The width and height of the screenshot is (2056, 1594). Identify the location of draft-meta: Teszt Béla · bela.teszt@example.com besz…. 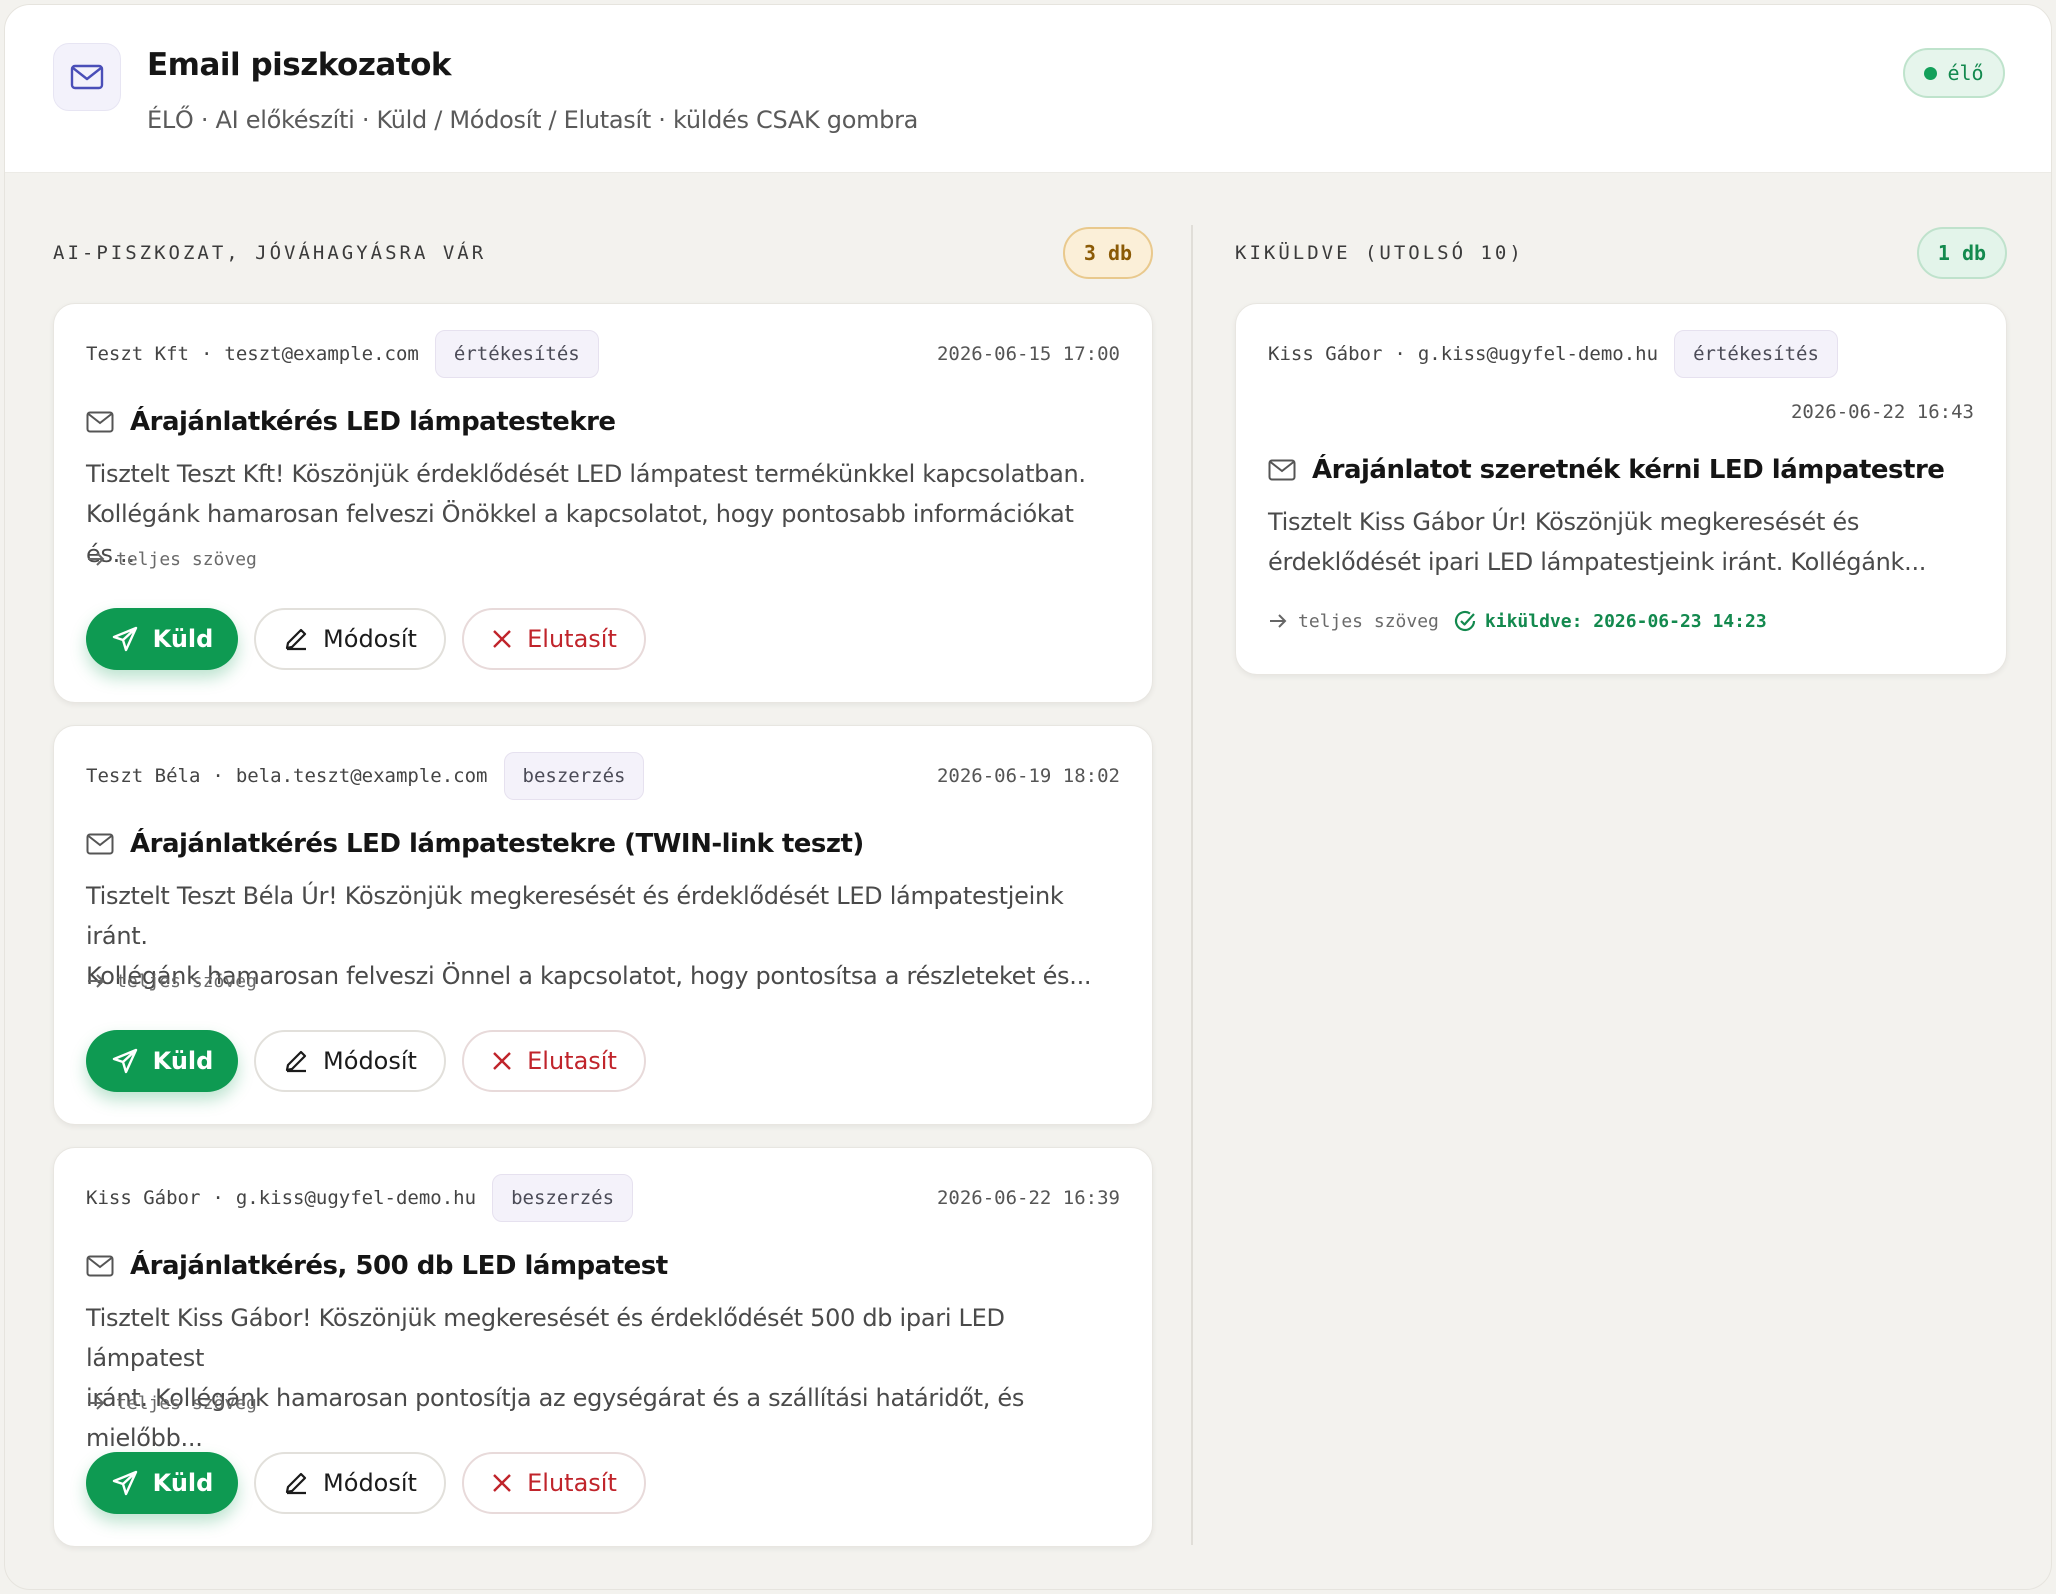
(365, 776).